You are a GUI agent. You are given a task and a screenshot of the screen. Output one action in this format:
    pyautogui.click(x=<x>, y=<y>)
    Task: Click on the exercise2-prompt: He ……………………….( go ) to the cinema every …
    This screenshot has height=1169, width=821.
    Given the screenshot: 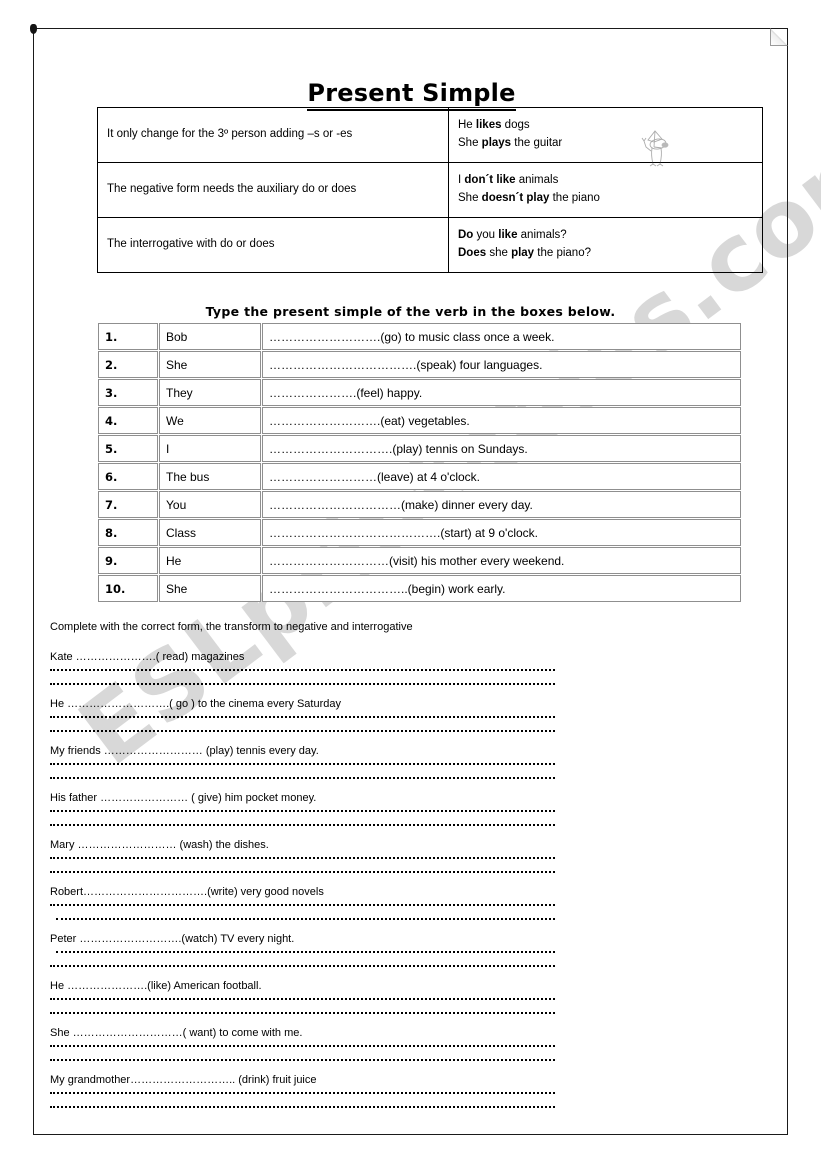 What is the action you would take?
    pyautogui.click(x=410, y=704)
    